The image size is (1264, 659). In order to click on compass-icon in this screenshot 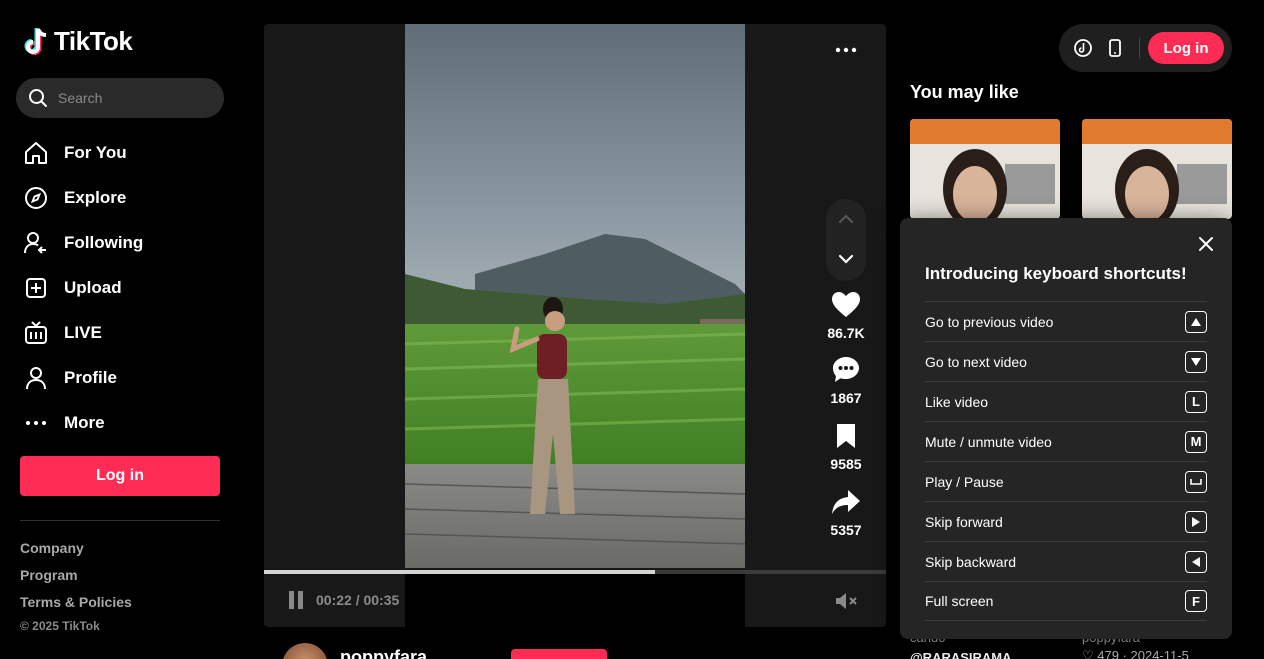, I will do `click(36, 198)`.